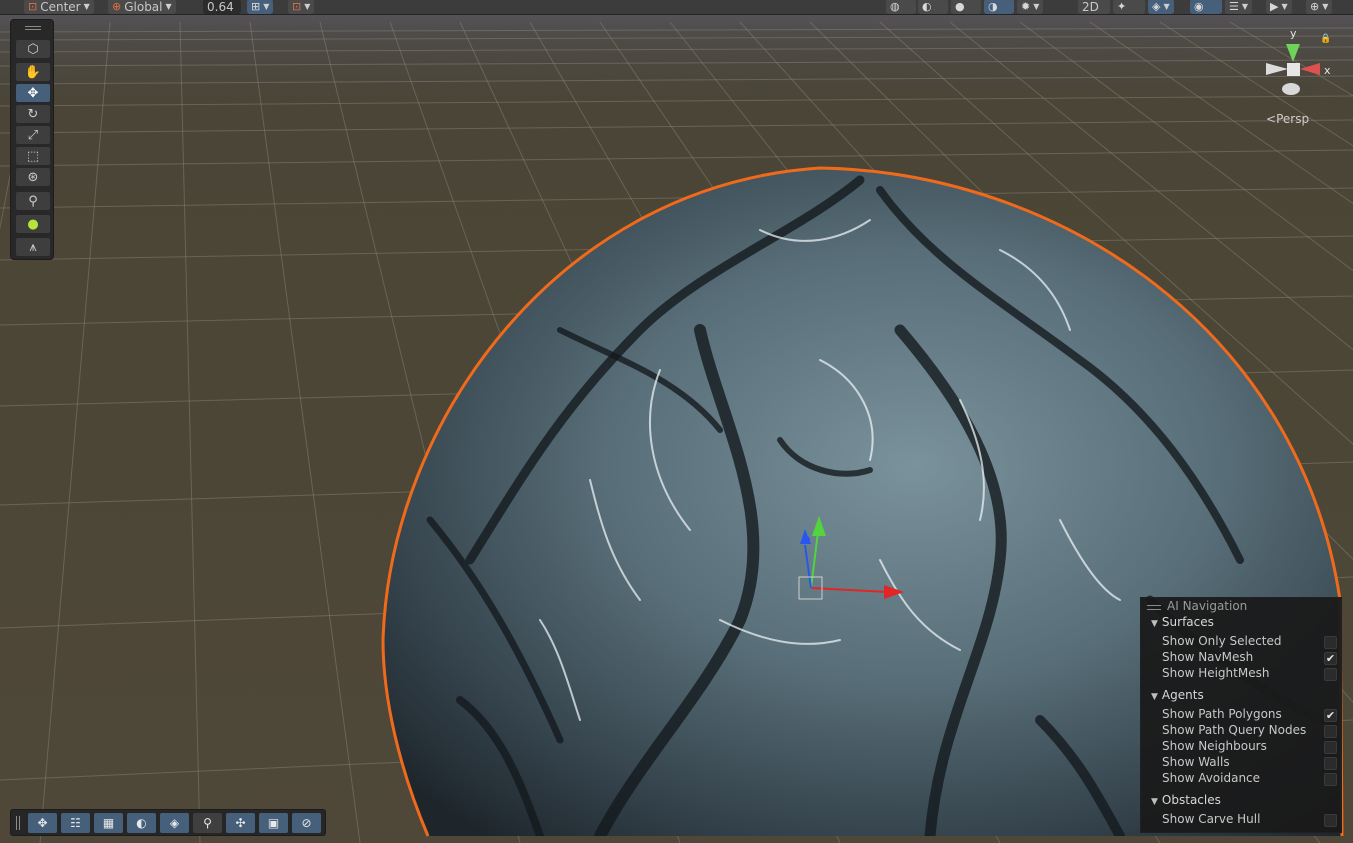 The width and height of the screenshot is (1353, 843). I want to click on view-tool-button: ⬡, so click(33, 49).